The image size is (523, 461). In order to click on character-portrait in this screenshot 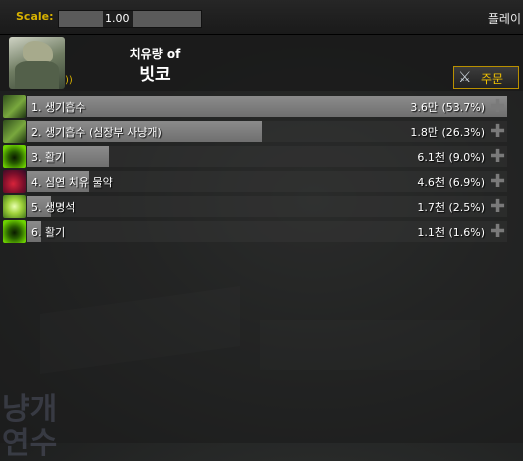, I will do `click(37, 63)`.